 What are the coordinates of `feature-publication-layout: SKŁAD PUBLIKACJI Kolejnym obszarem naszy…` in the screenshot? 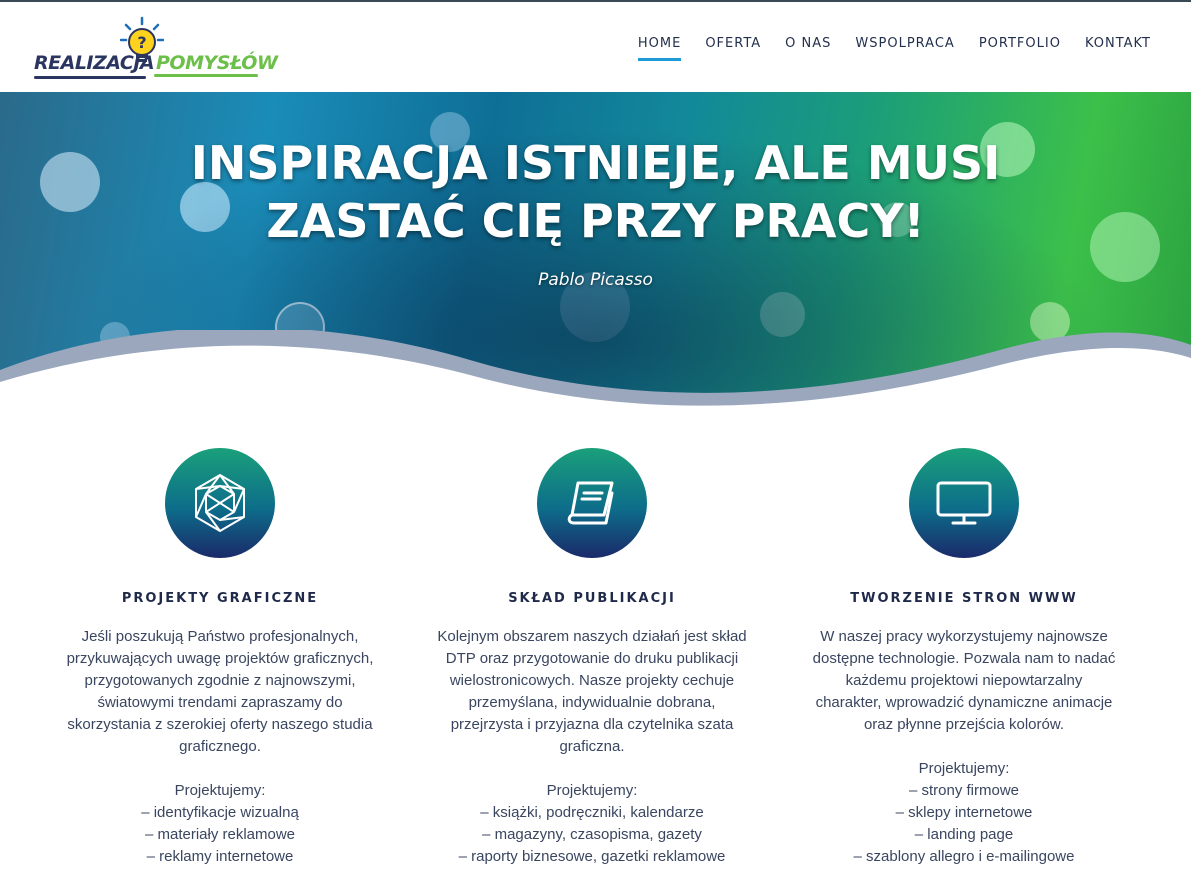 It's located at (592, 658).